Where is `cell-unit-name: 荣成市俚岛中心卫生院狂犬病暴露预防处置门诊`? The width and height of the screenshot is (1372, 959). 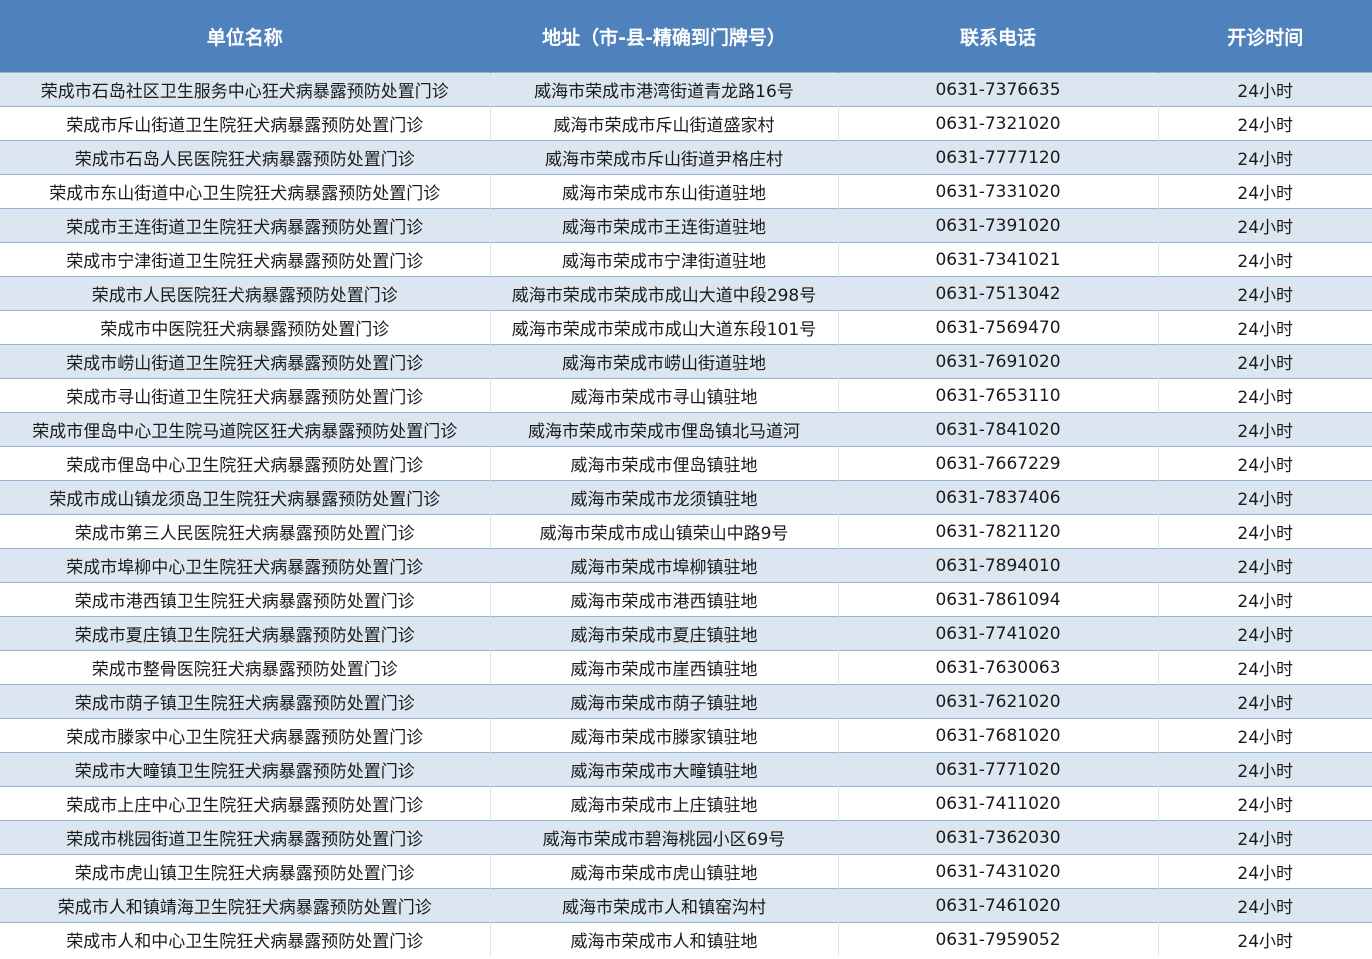 cell-unit-name: 荣成市俚岛中心卫生院狂犬病暴露预防处置门诊 is located at coordinates (245, 463).